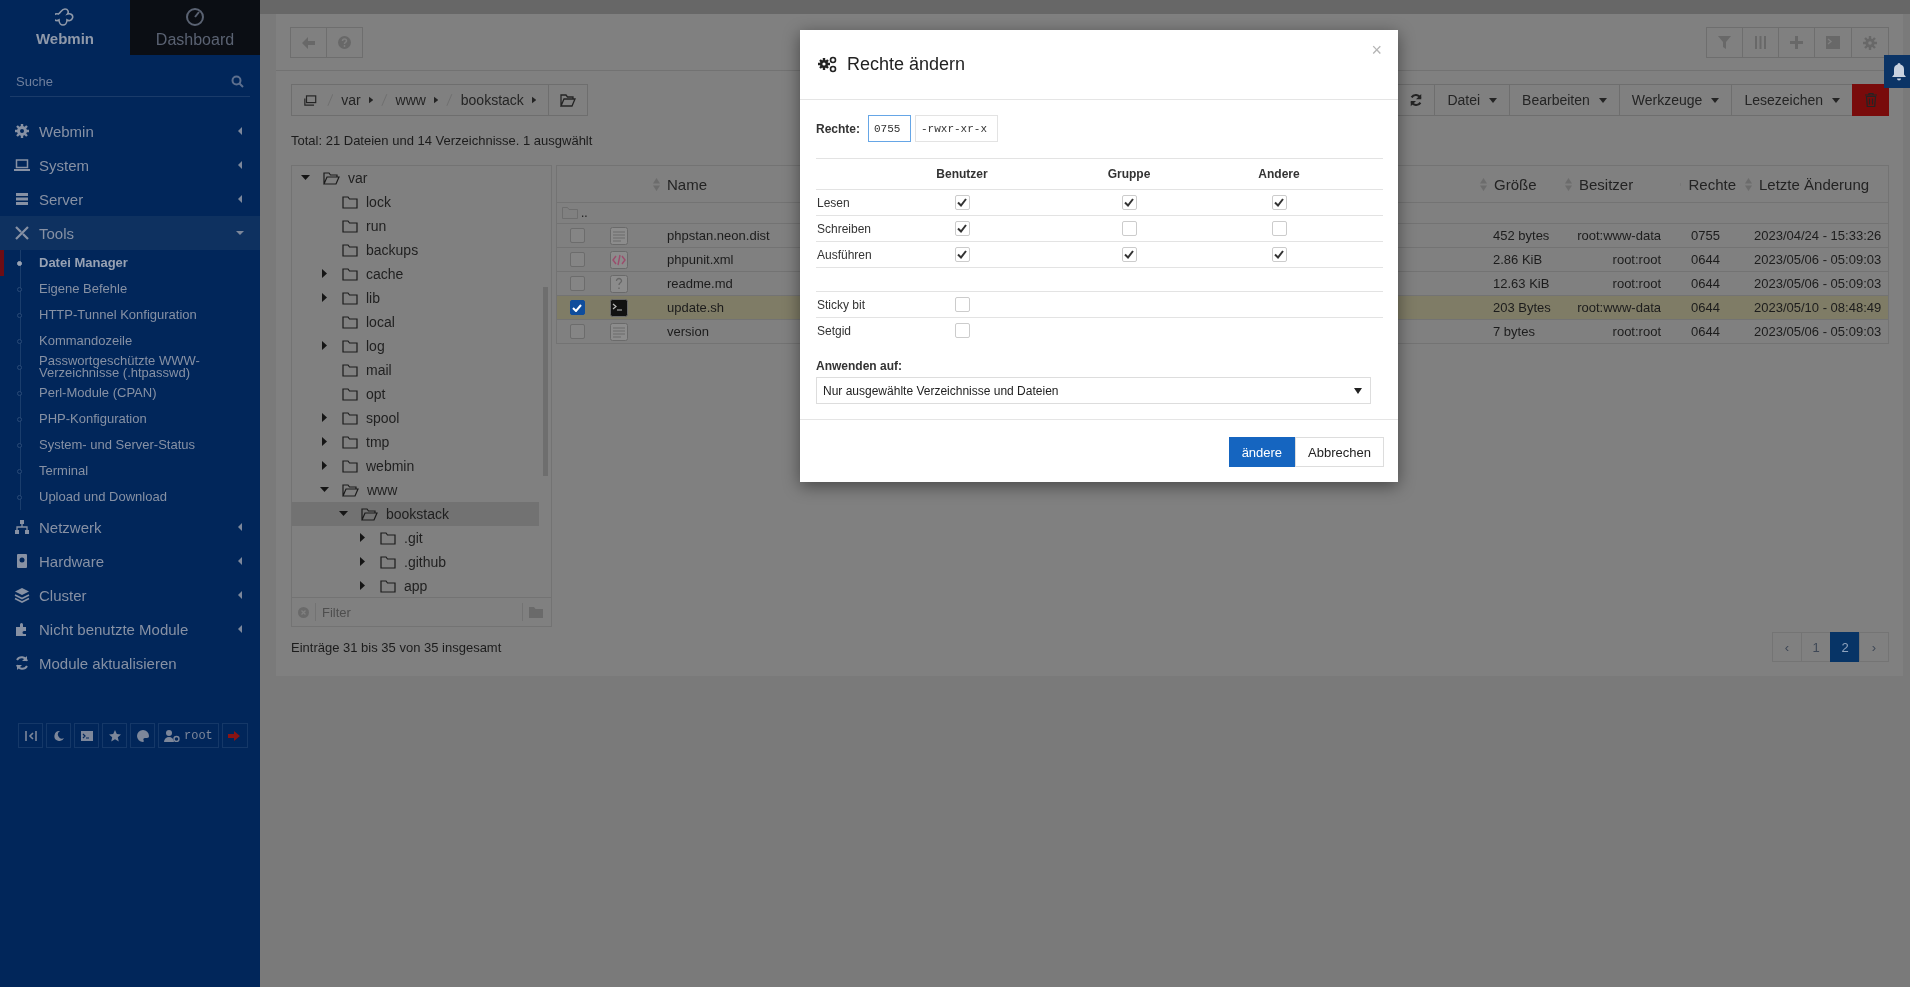 This screenshot has height=987, width=1910. Describe the element at coordinates (1515, 184) in the screenshot. I see `column-header: Größe` at that location.